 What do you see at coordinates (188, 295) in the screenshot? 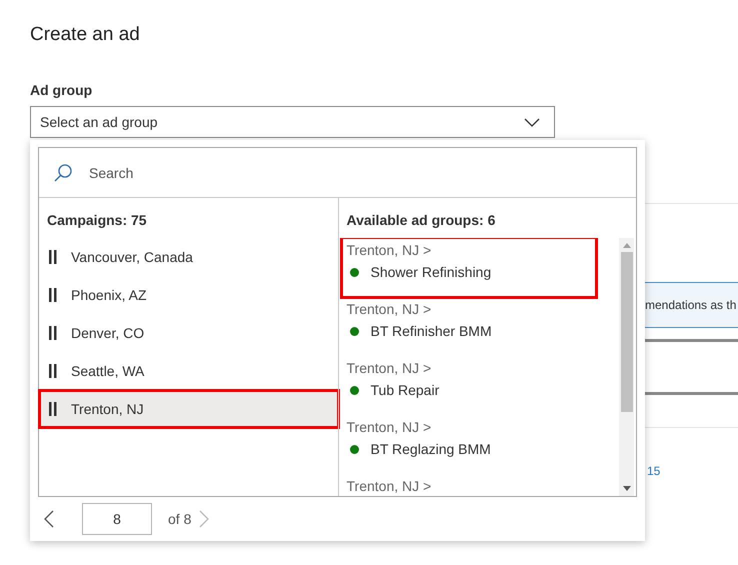
I see `campaign-item: Phoenix, AZ` at bounding box center [188, 295].